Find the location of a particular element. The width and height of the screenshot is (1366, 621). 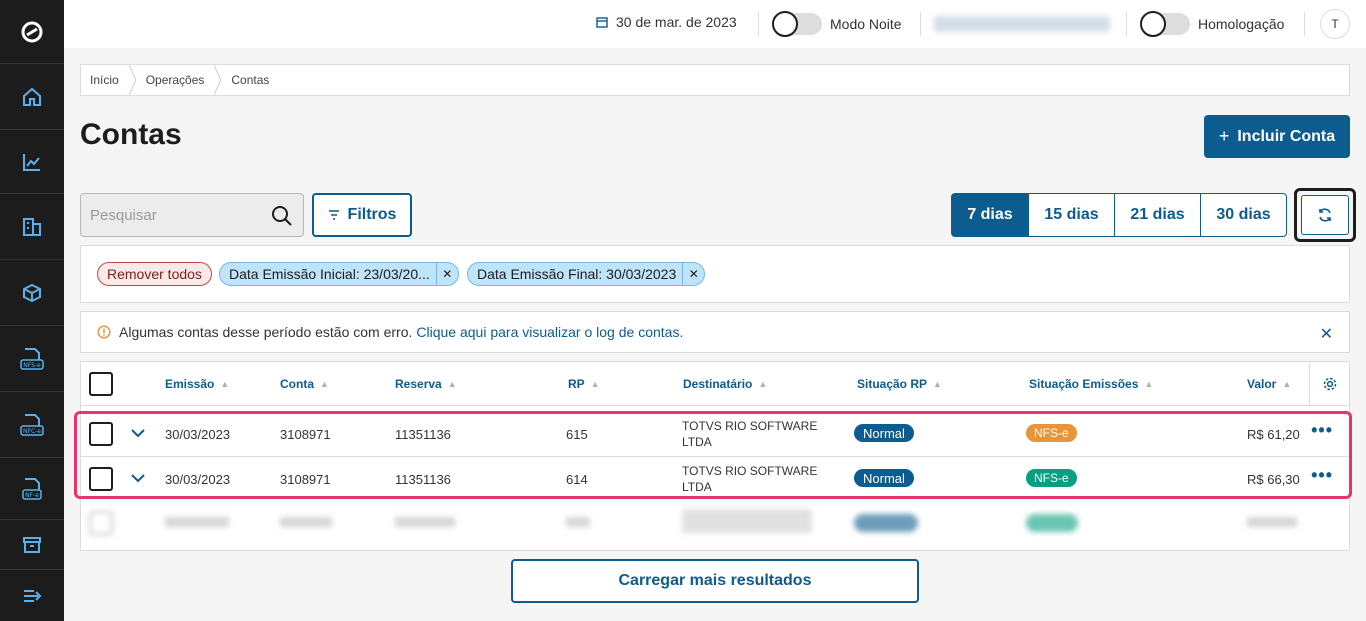

table-settings is located at coordinates (1329, 384).